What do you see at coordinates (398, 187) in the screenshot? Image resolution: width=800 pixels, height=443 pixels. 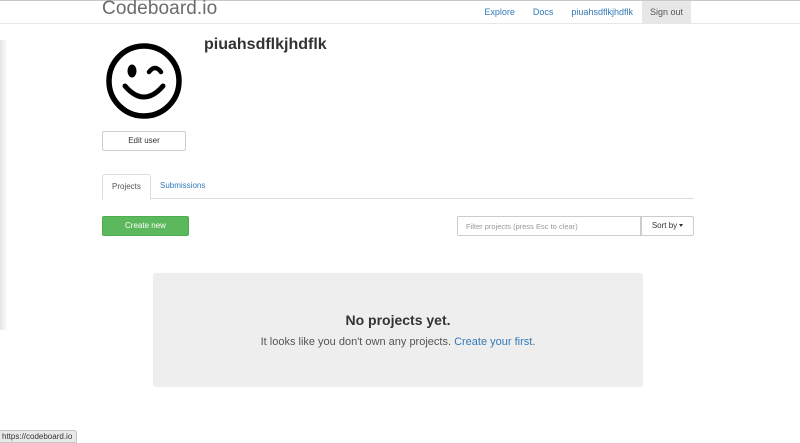 I see `profile-tabs: Projects Submissions` at bounding box center [398, 187].